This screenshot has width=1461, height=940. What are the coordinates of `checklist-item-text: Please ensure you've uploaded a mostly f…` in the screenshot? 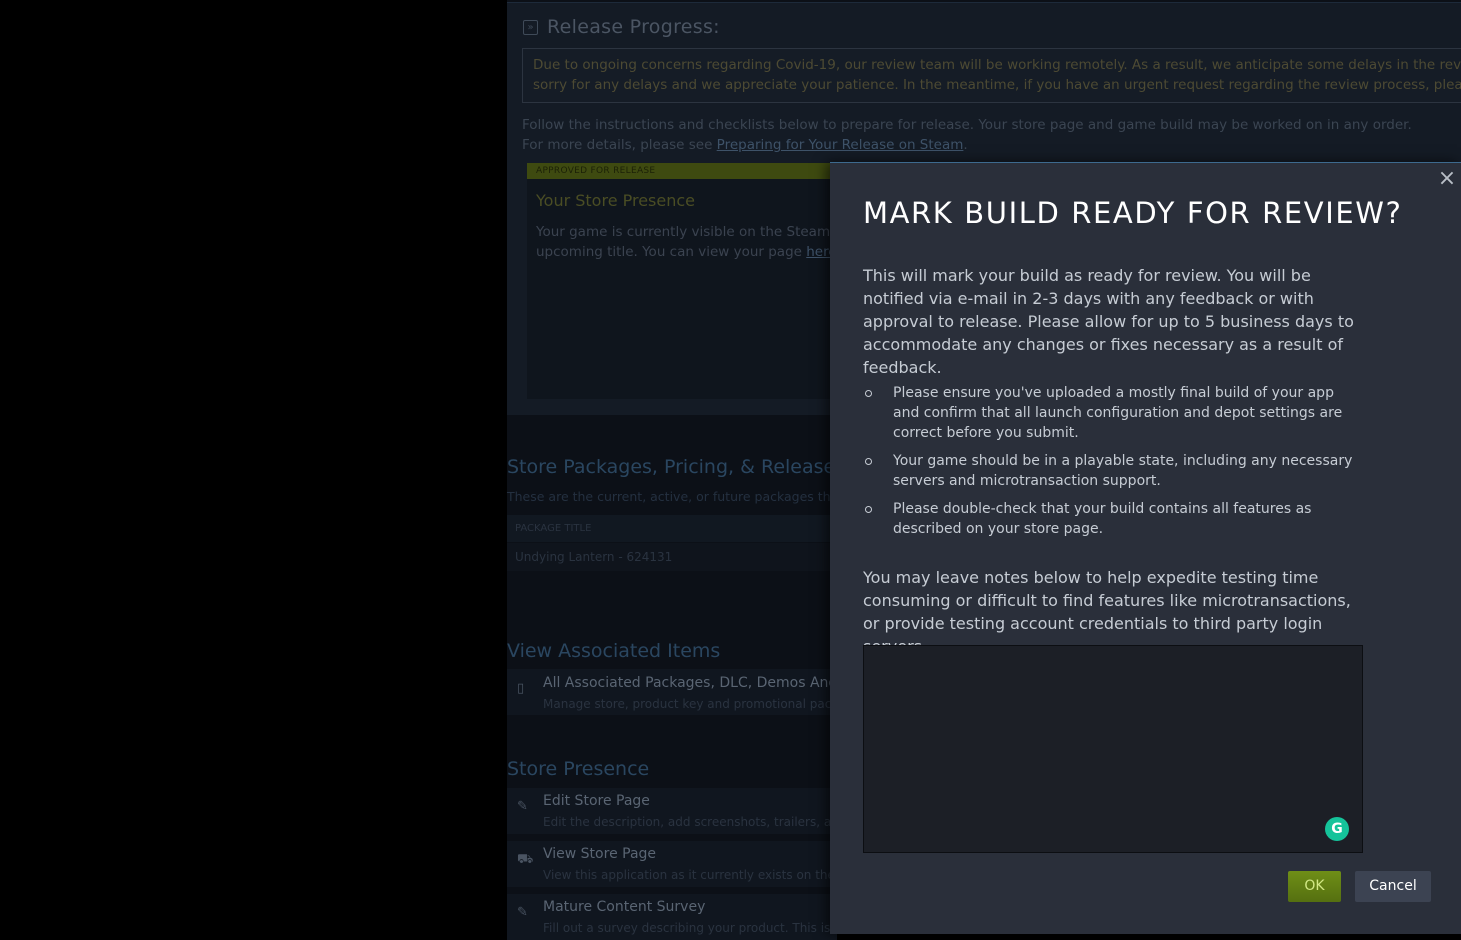 It's located at (1118, 413).